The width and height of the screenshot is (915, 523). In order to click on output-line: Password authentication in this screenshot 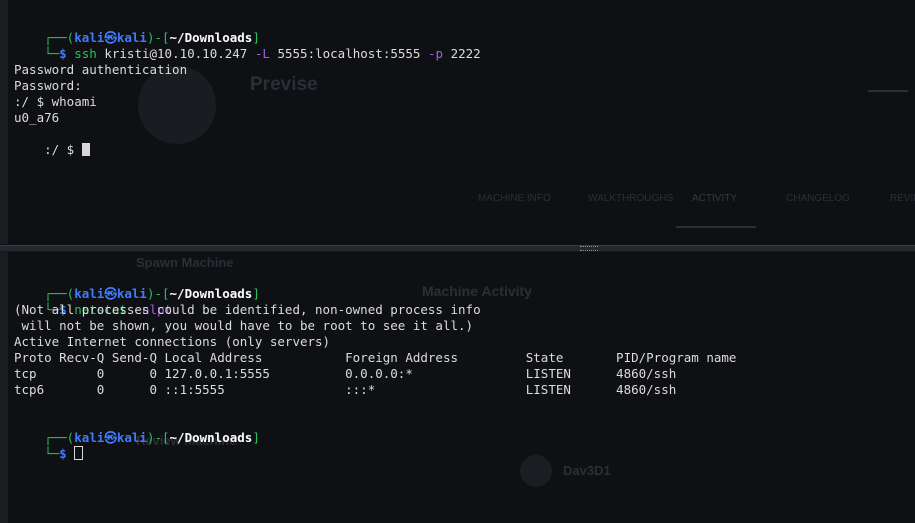, I will do `click(101, 69)`.